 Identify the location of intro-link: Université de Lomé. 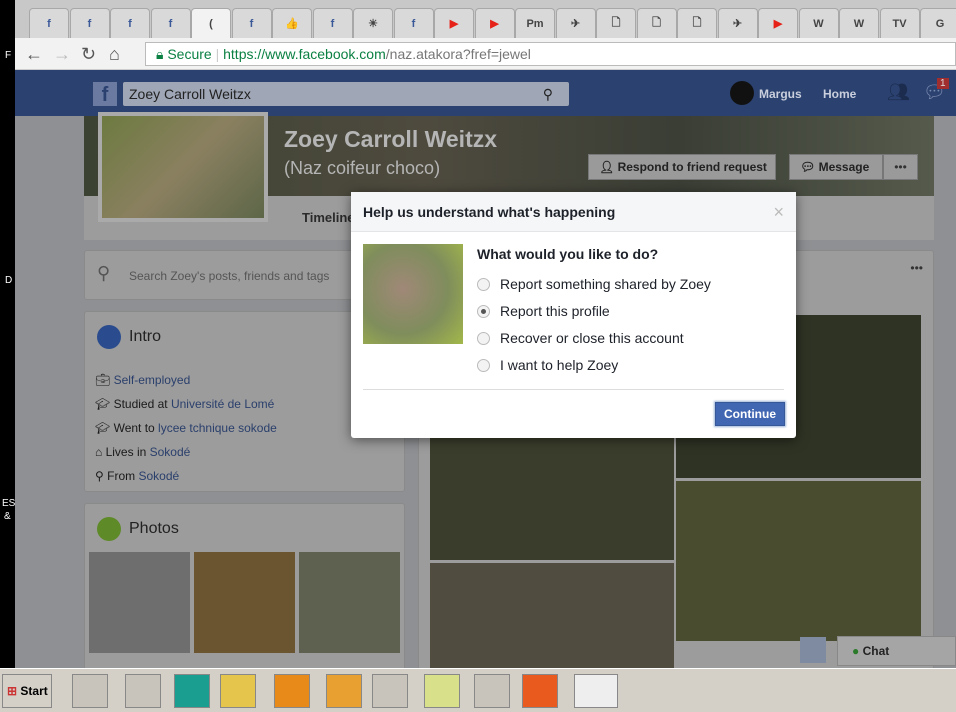
(222, 404).